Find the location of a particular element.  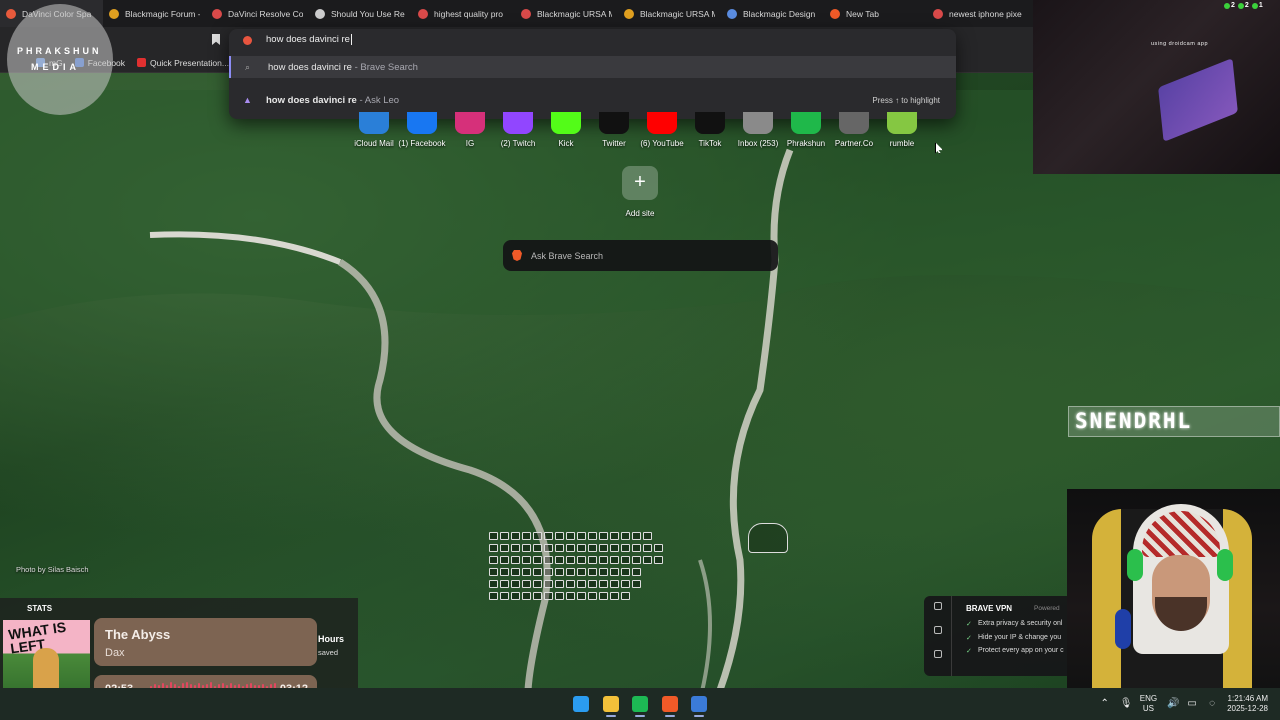

tab-4: highest quality pro is located at coordinates (463, 13).